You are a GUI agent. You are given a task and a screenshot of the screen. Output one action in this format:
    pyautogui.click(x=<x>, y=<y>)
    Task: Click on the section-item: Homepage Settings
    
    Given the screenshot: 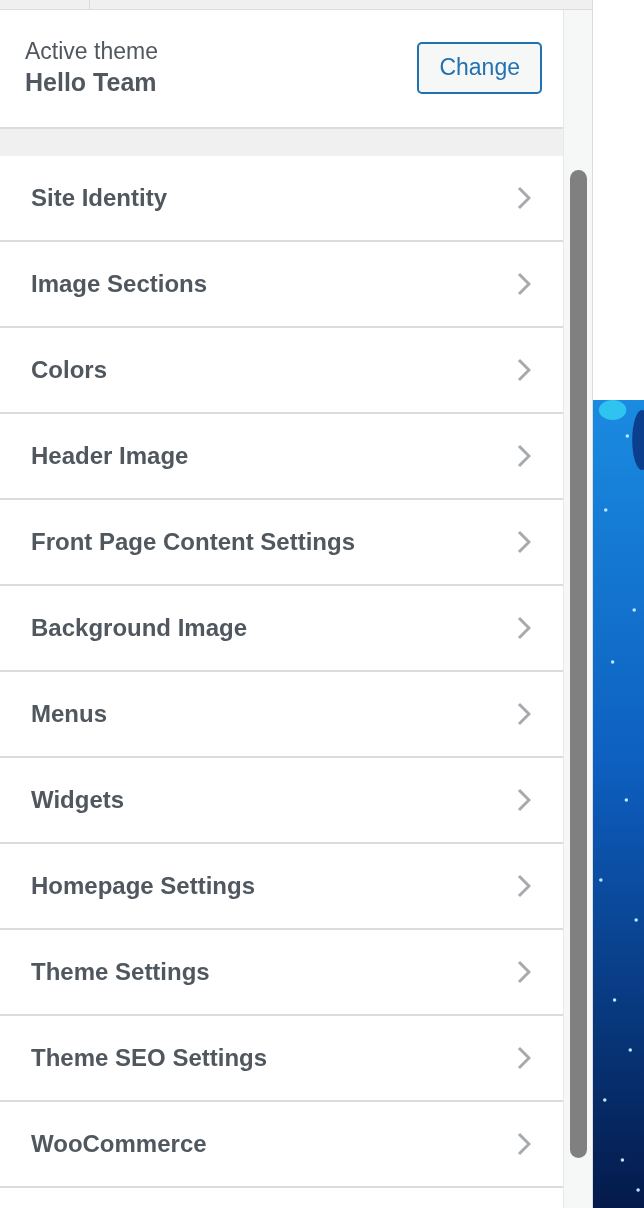 What is the action you would take?
    pyautogui.click(x=281, y=887)
    